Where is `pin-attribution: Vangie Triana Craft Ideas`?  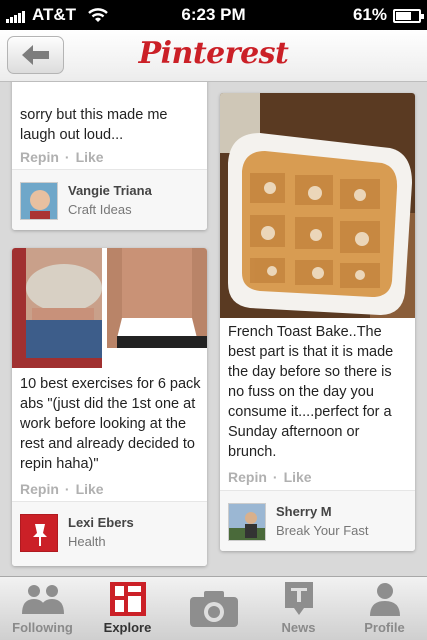
pin-attribution: Vangie Triana Craft Ideas is located at coordinates (109, 200).